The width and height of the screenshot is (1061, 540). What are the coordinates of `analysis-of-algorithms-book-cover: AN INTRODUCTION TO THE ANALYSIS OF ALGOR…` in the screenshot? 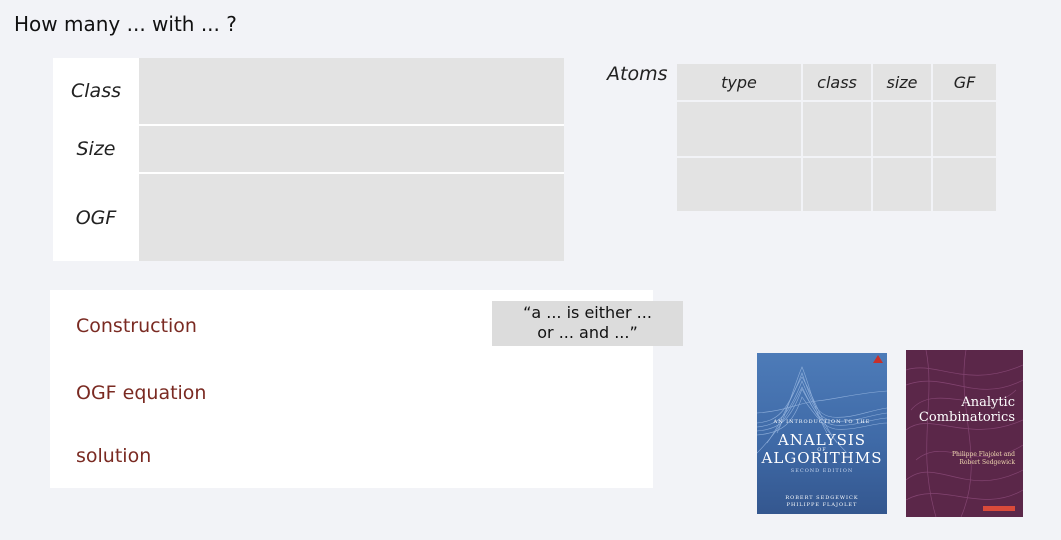 It's located at (822, 433).